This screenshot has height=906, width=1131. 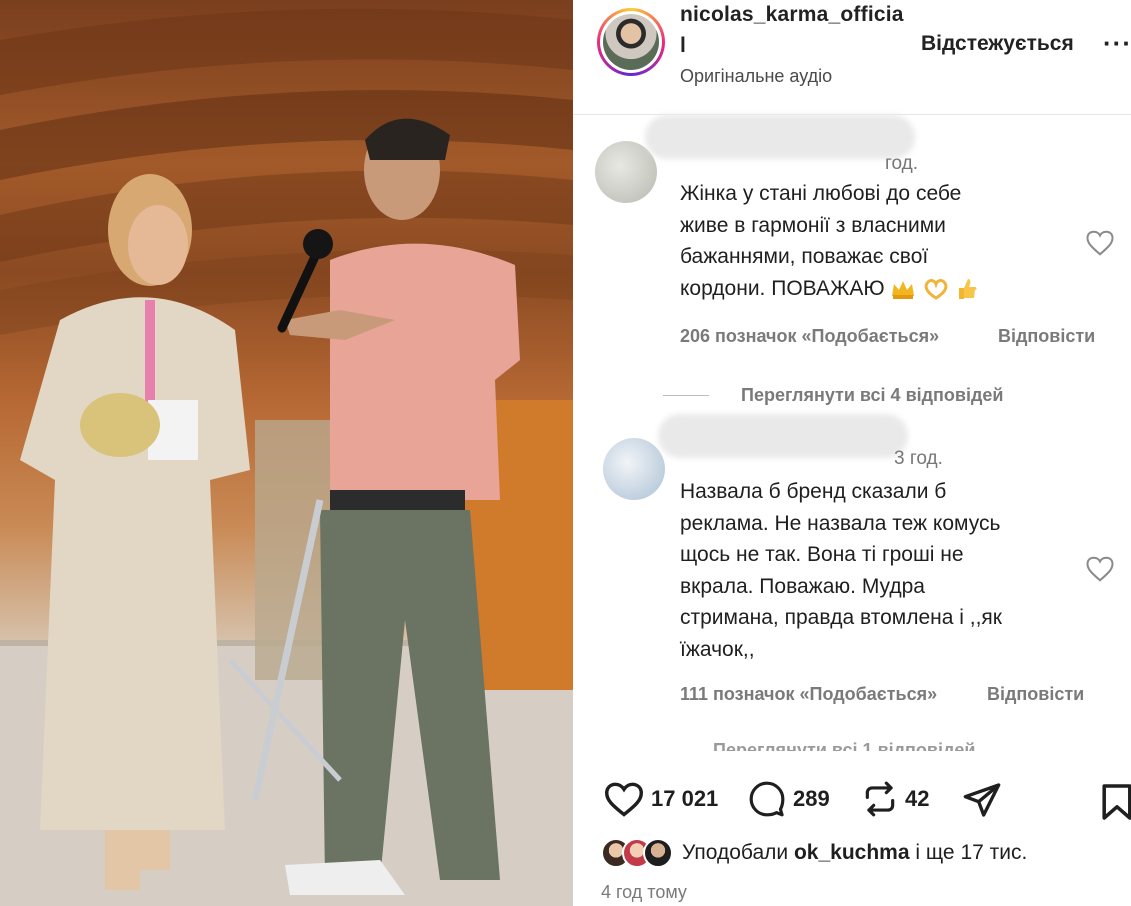 What do you see at coordinates (756, 76) in the screenshot?
I see `original-audio-link: Оригінальне аудіо` at bounding box center [756, 76].